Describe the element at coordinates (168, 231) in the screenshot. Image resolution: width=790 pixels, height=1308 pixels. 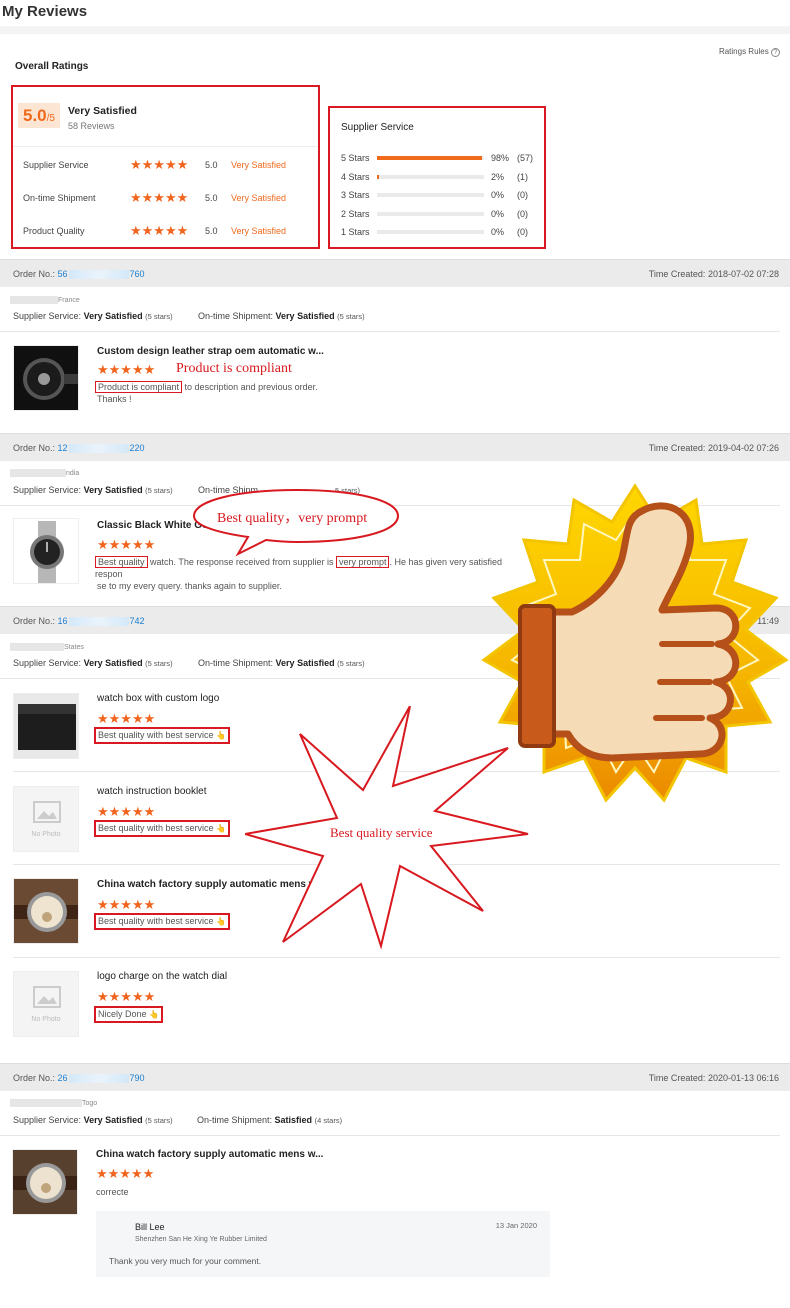
I see `rating-row-quality: Product Quality ★★★★★ 5.0 Very Satisfied` at that location.